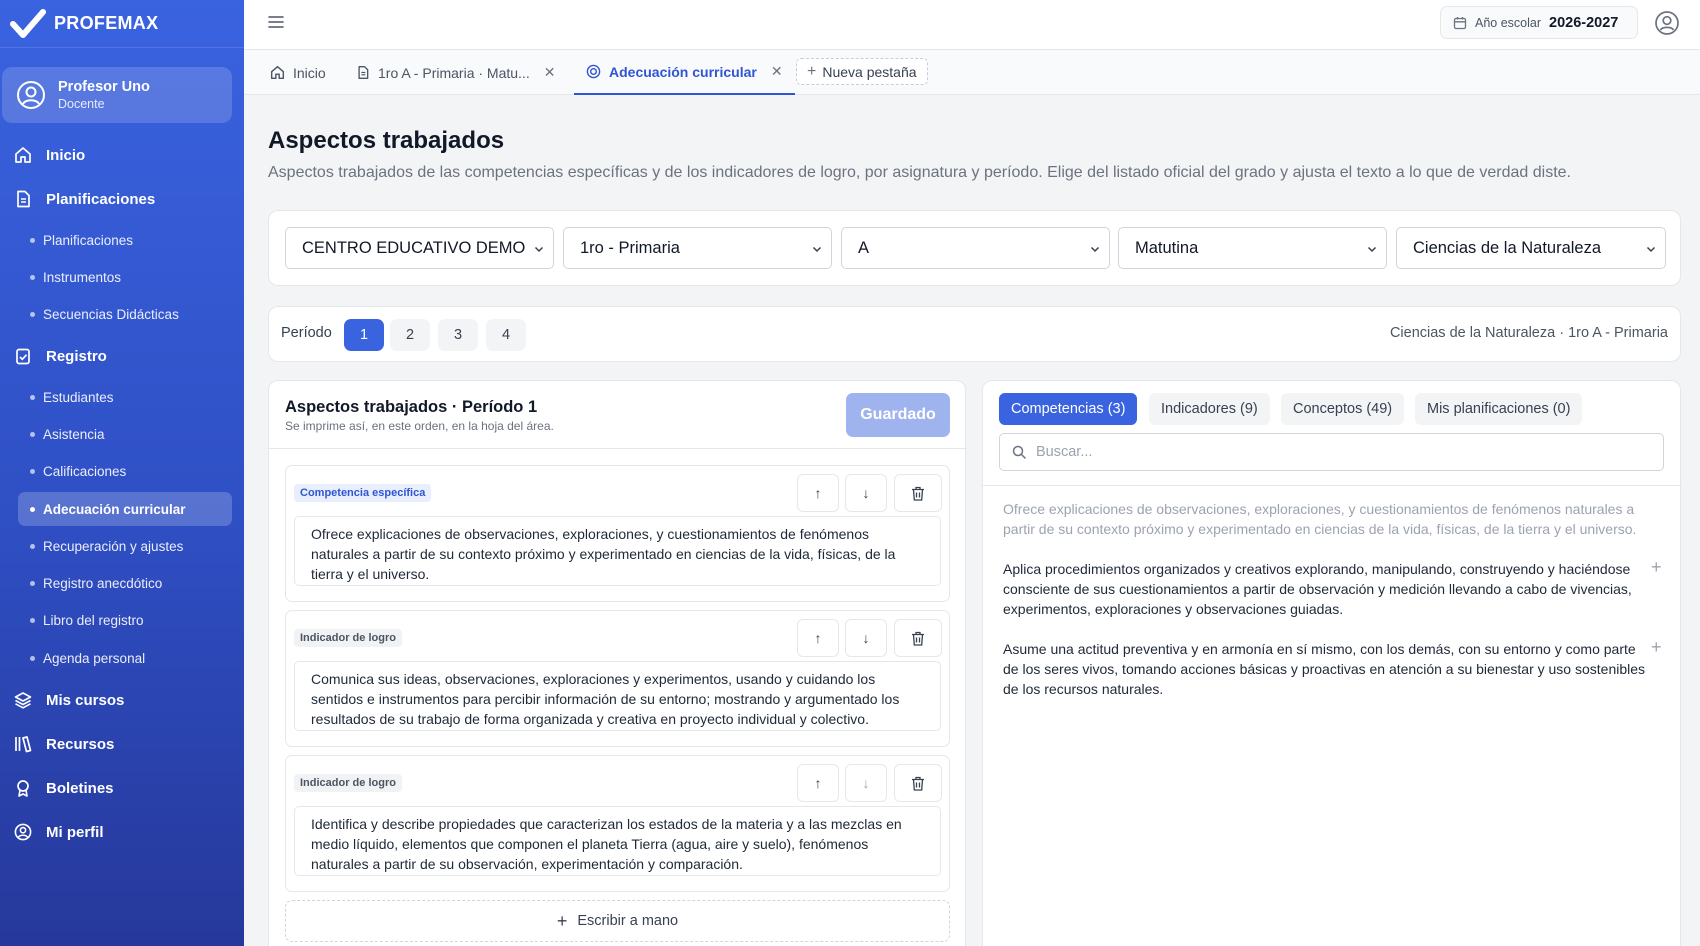 This screenshot has height=946, width=1700. What do you see at coordinates (64, 744) in the screenshot?
I see `sidebar-item-recursos: Recursos` at bounding box center [64, 744].